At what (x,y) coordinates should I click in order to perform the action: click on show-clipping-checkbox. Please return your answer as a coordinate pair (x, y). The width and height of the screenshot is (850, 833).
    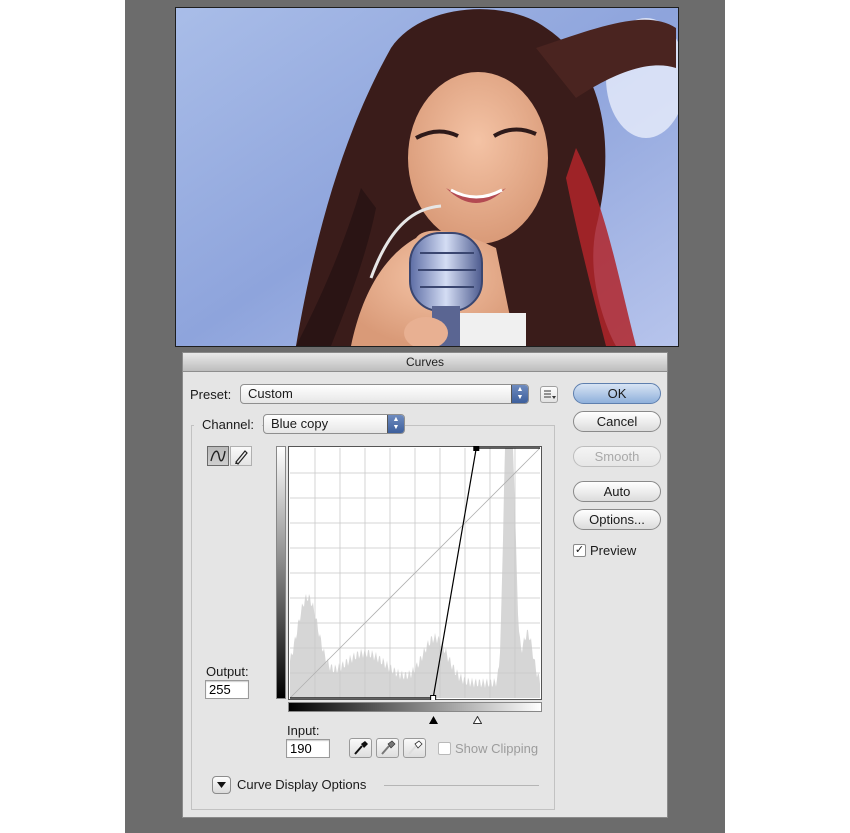
    Looking at the image, I should click on (444, 748).